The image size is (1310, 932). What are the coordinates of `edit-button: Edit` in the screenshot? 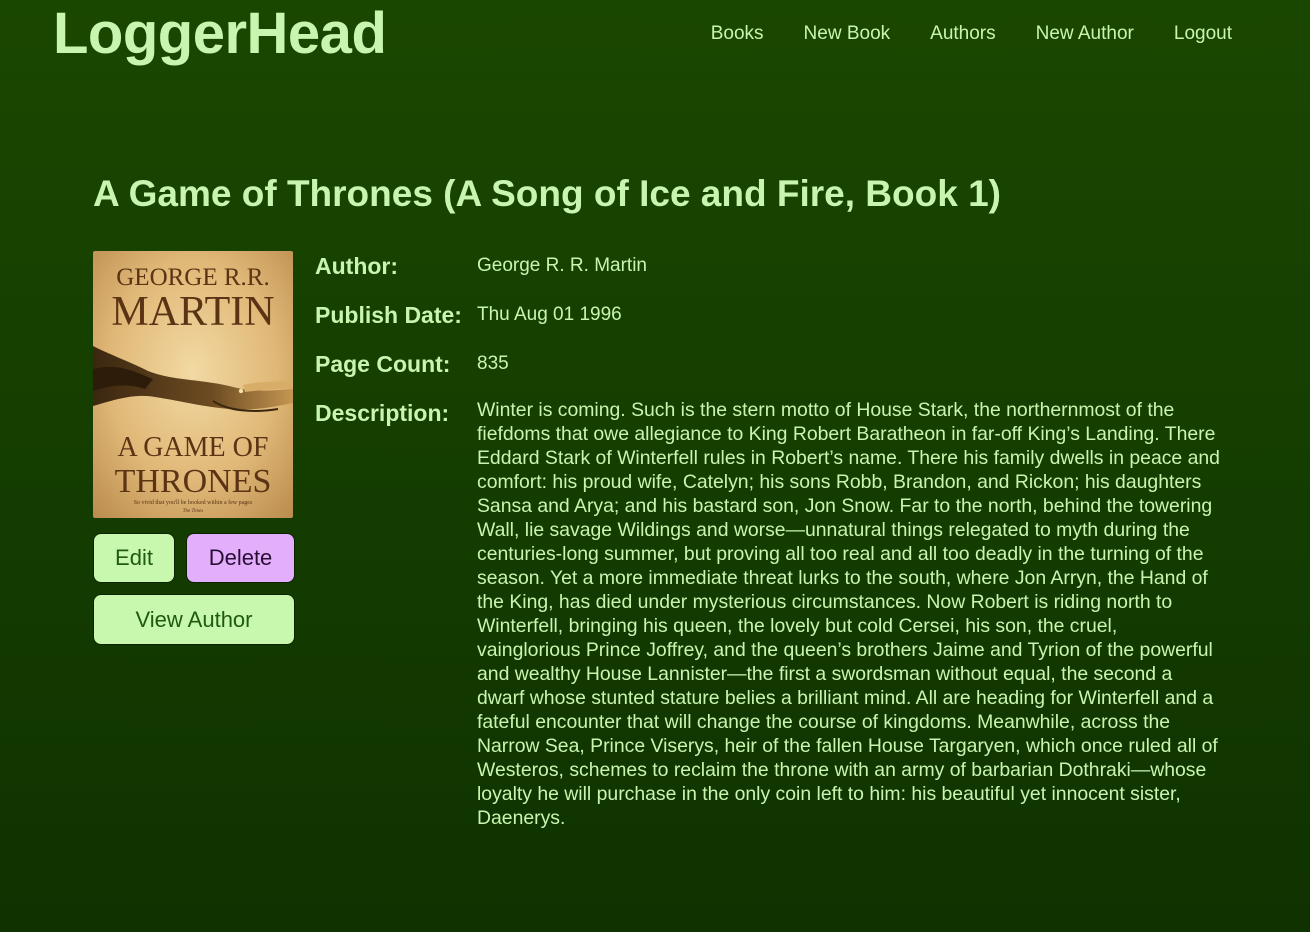 It's located at (134, 558).